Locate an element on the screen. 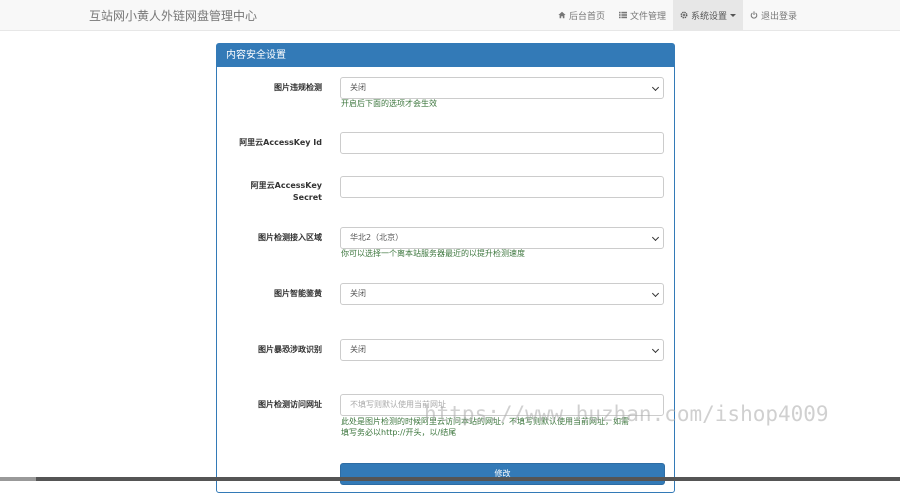  submit-button: 修改 is located at coordinates (502, 474).